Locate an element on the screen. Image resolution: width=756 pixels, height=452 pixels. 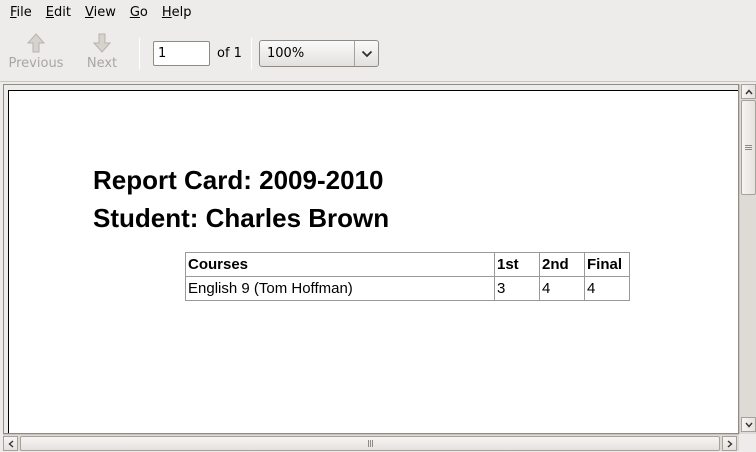
scroll-up-button is located at coordinates (748, 91).